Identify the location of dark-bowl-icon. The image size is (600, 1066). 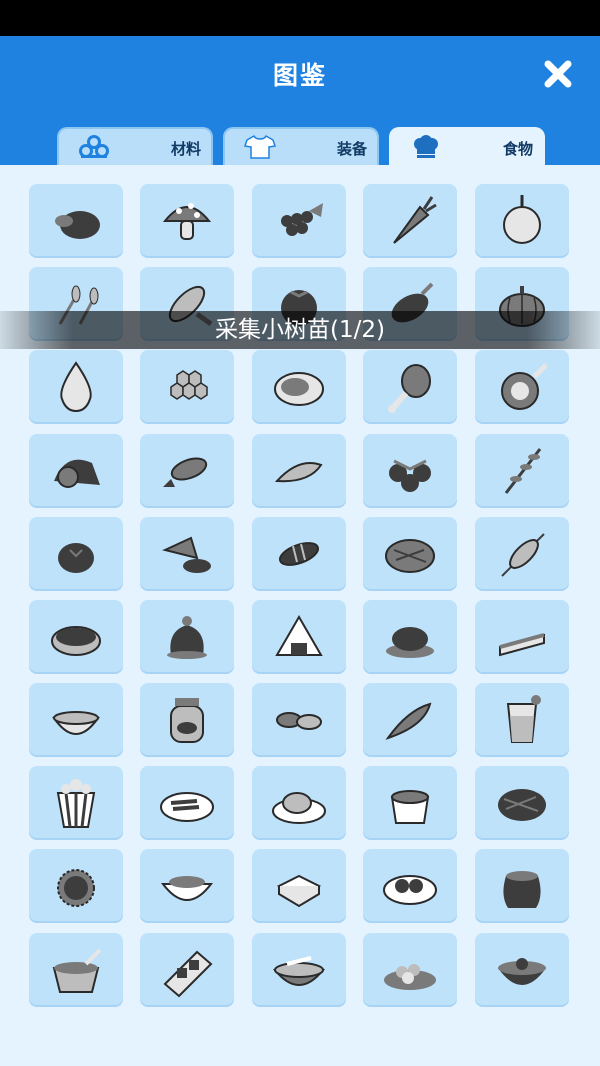
(522, 971).